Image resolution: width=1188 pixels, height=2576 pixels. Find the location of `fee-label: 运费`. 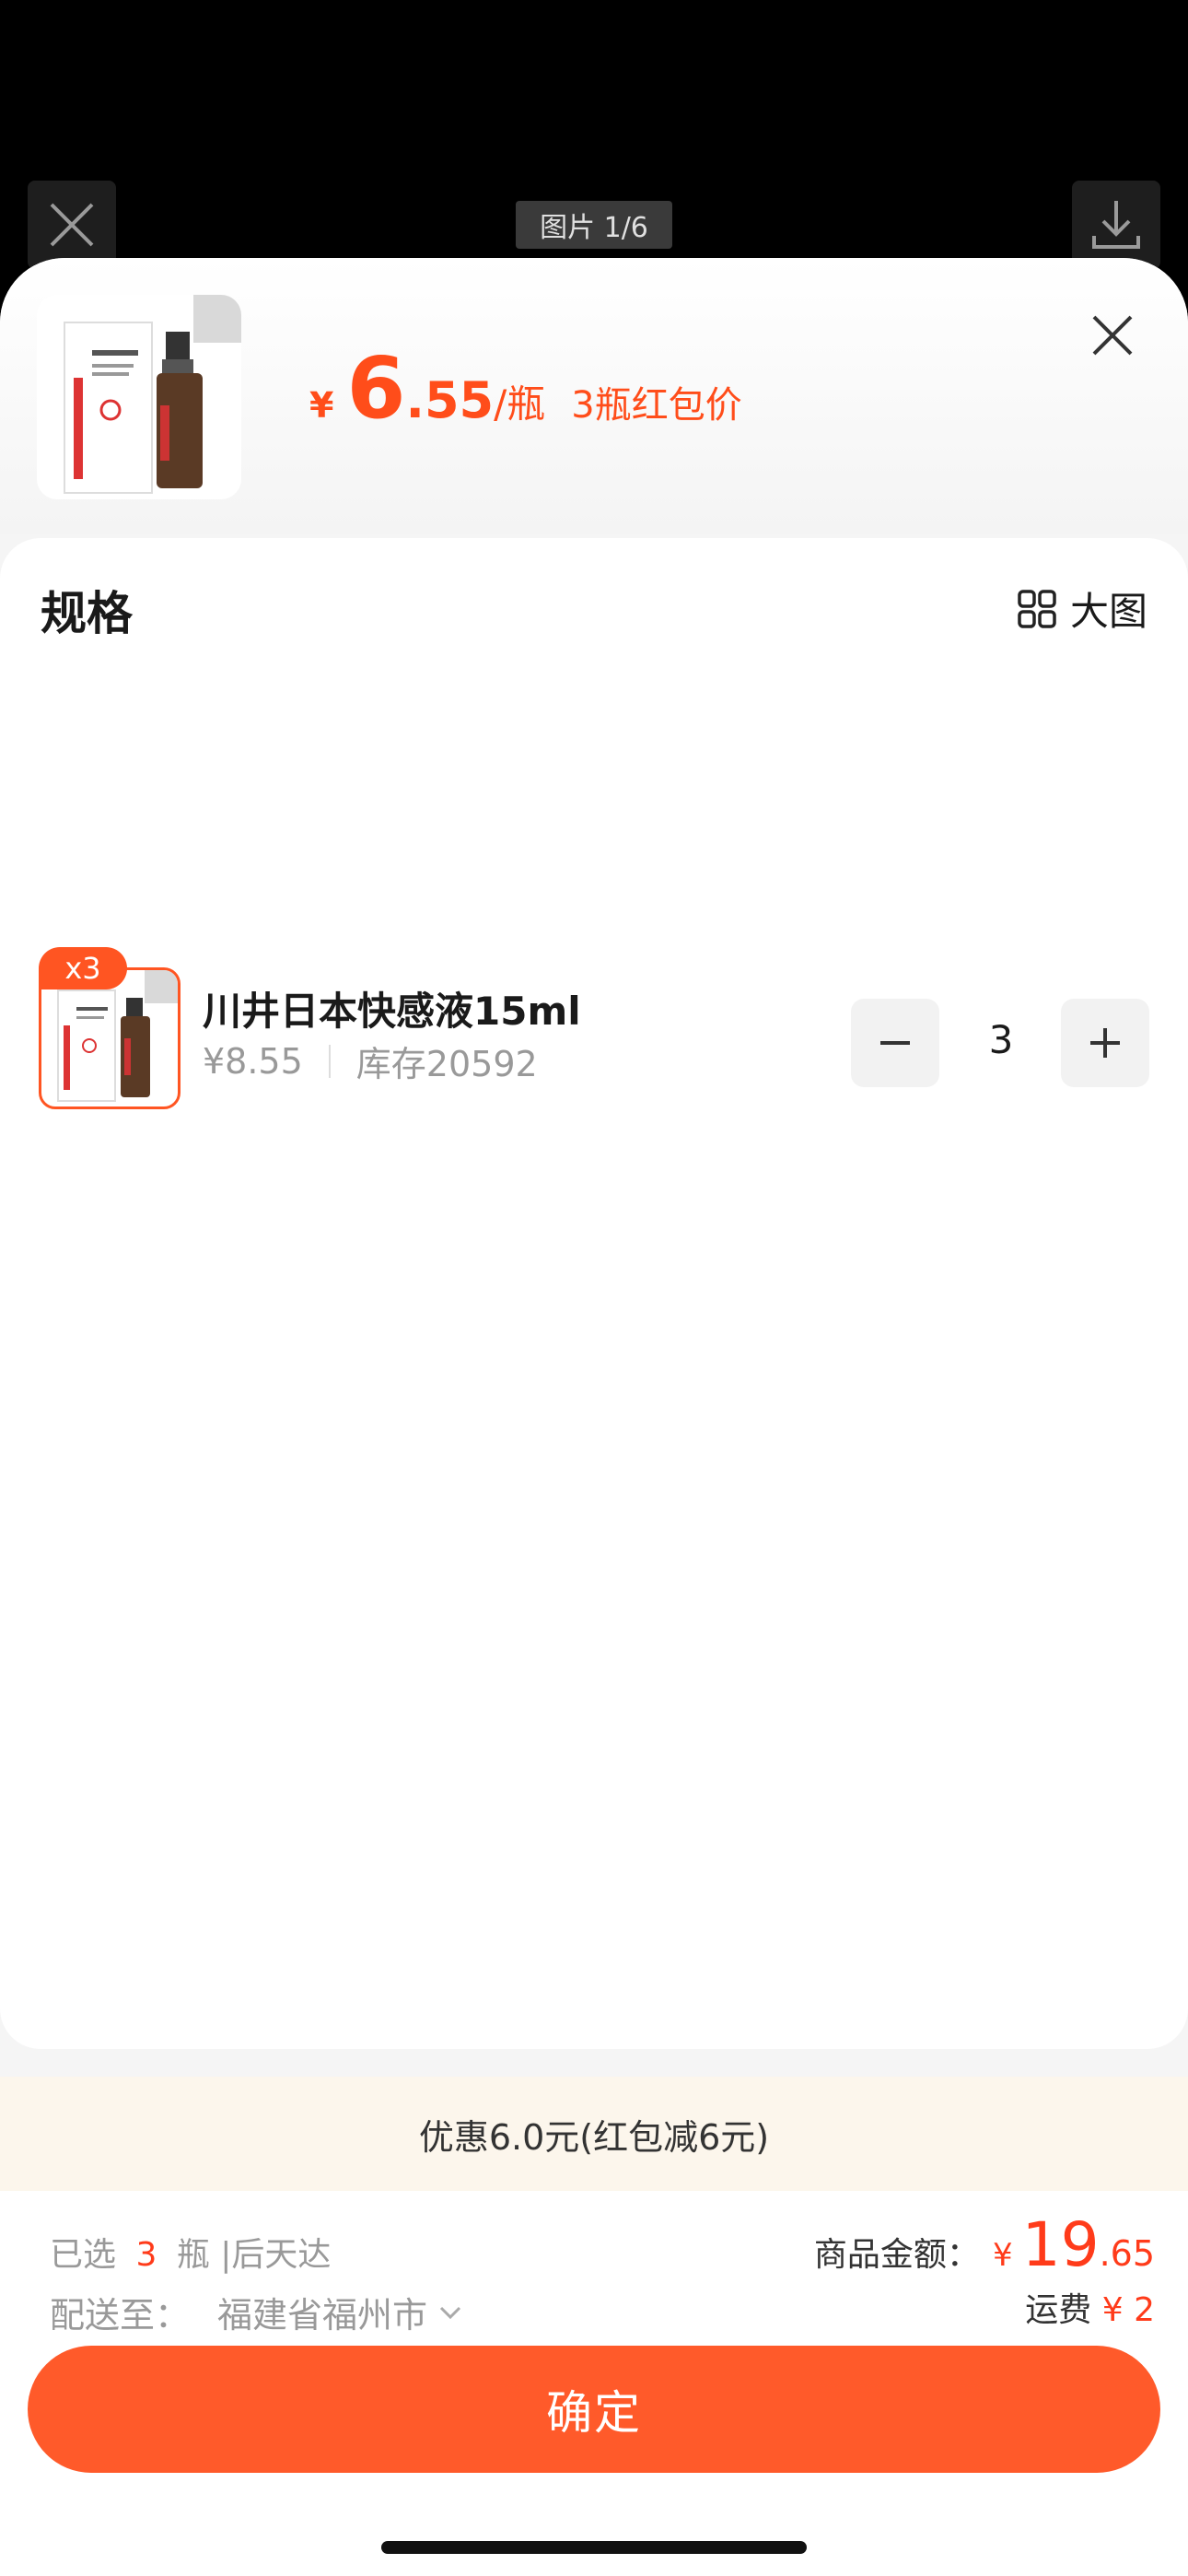

fee-label: 运费 is located at coordinates (1058, 2310).